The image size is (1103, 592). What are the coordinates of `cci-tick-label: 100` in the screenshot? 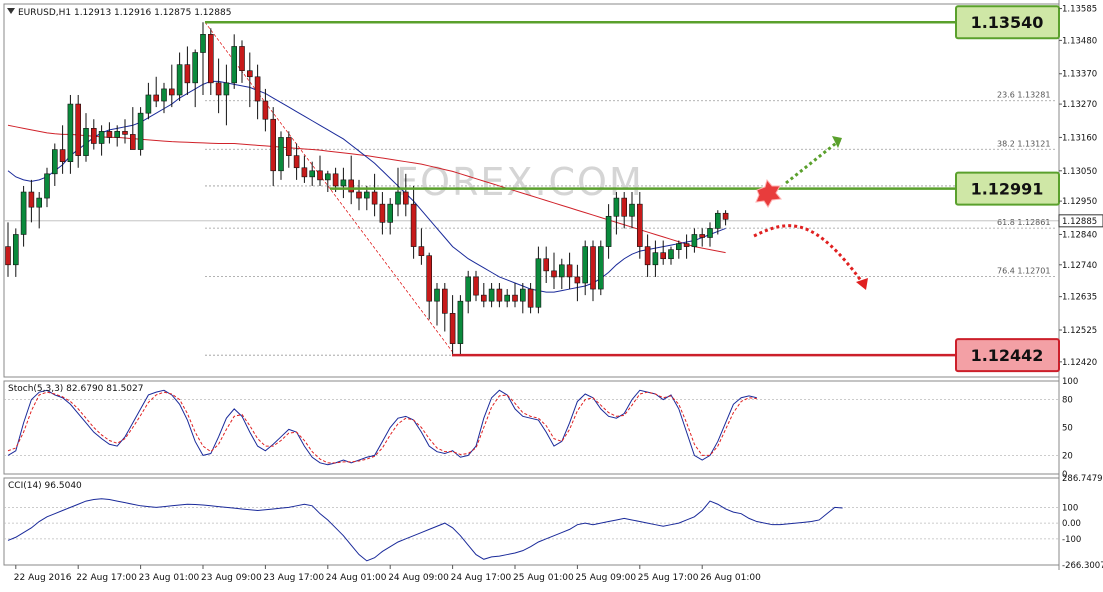 It's located at (1070, 508).